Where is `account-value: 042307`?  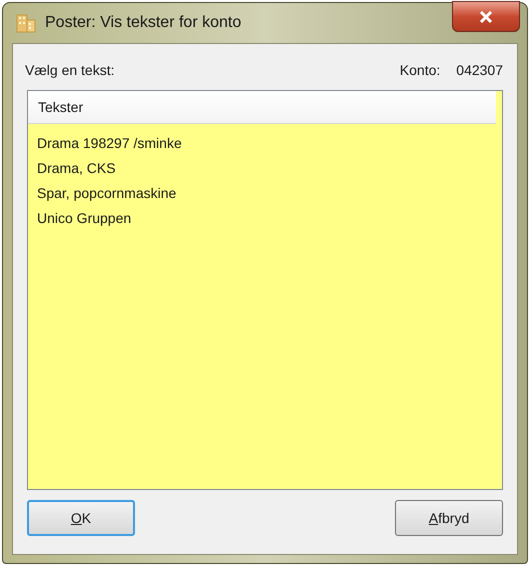
account-value: 042307 is located at coordinates (479, 70).